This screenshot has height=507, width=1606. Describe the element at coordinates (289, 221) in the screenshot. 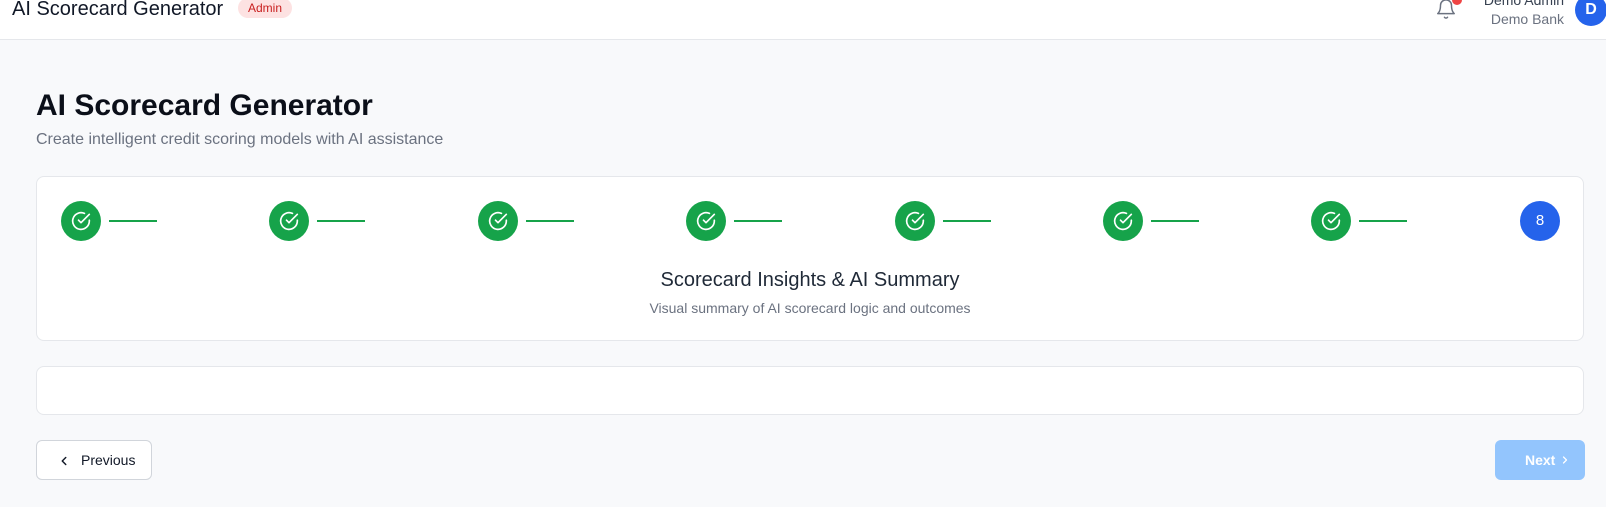

I see `step-2-complete-icon` at that location.